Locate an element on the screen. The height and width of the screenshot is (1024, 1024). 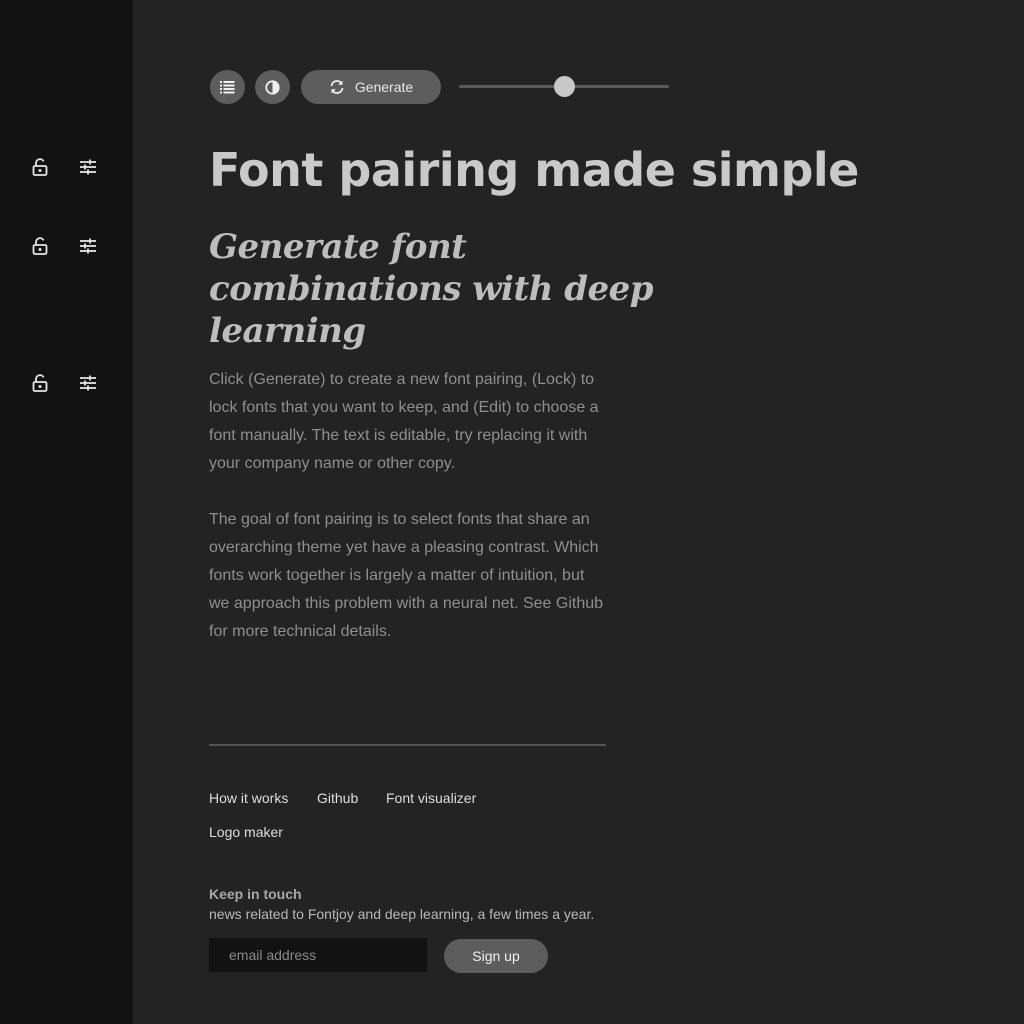
link-github: Github is located at coordinates (337, 798).